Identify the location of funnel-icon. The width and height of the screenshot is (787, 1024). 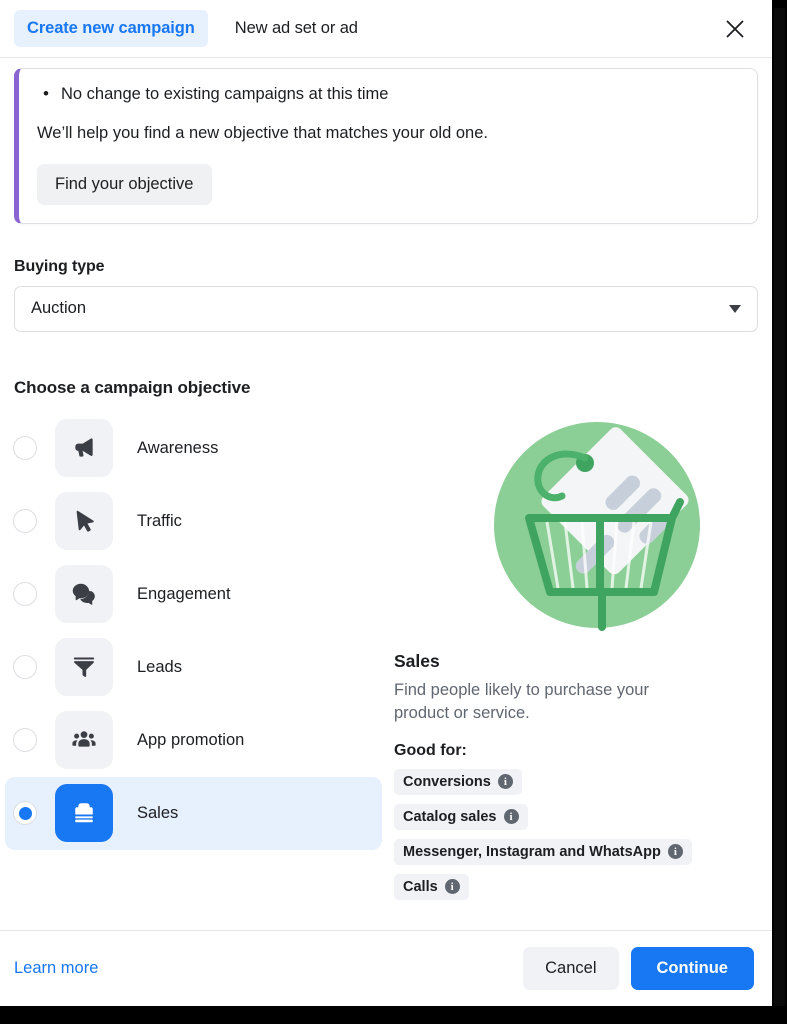
(84, 667).